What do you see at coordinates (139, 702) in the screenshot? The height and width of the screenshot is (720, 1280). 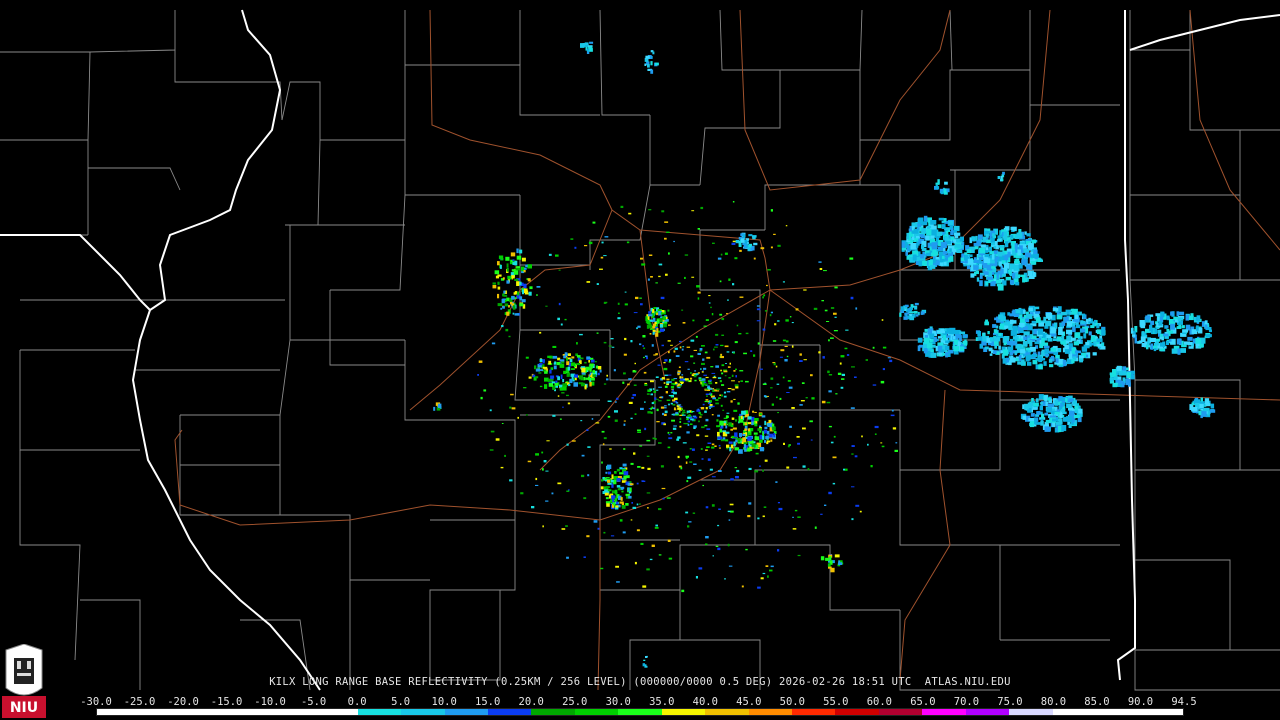 I see `legend-tick-label: -25.0` at bounding box center [139, 702].